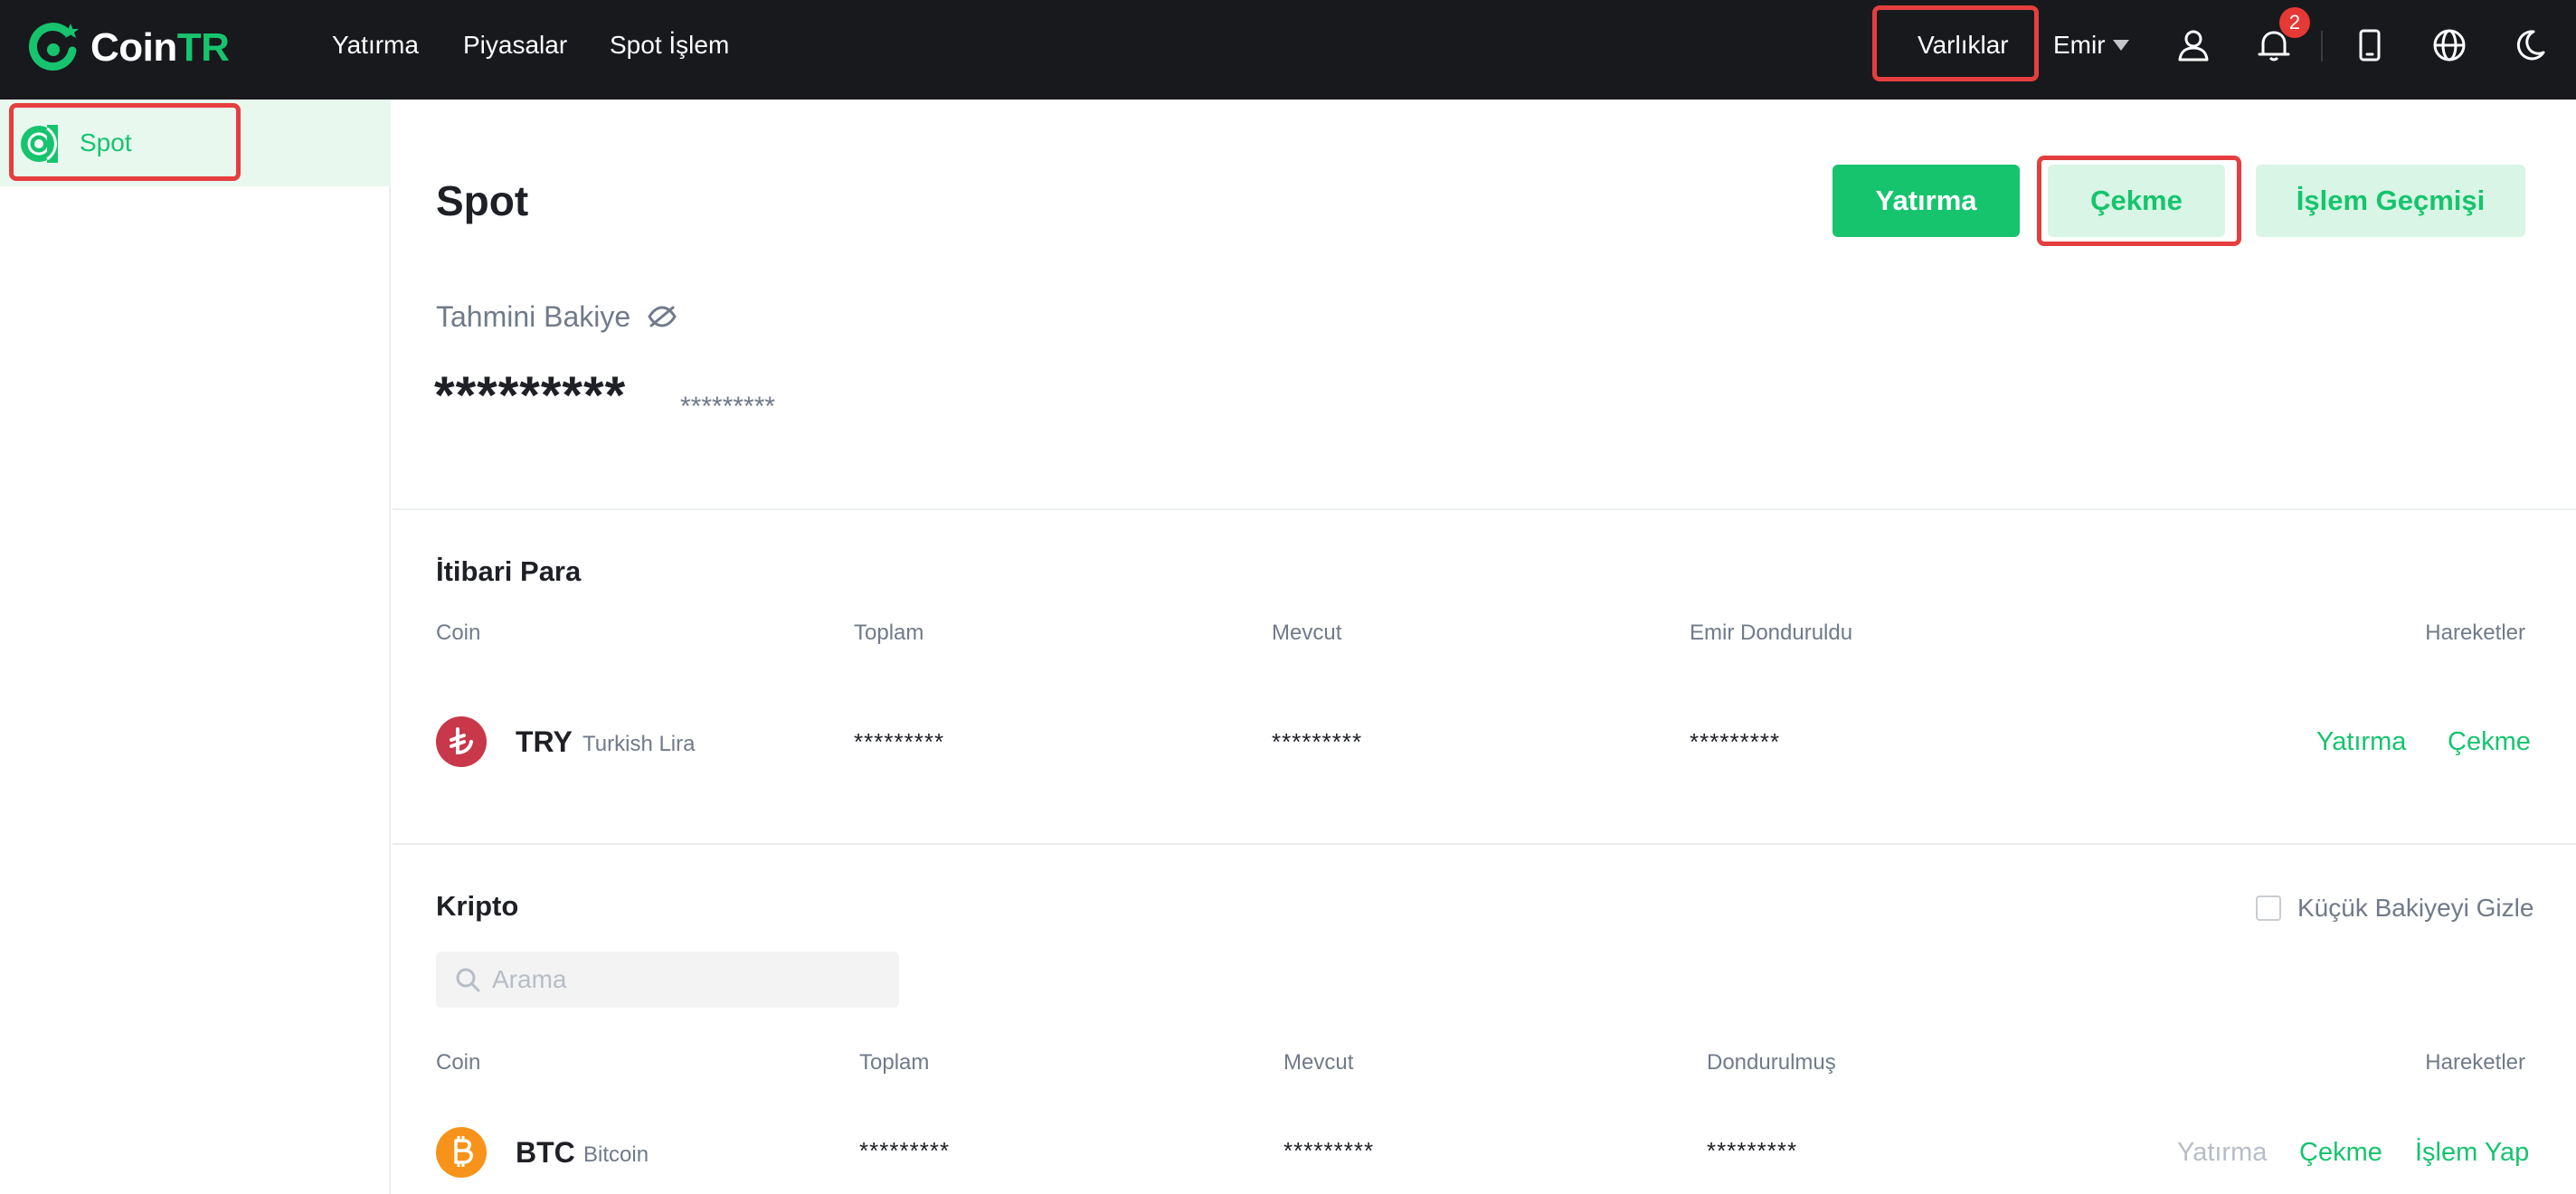 Image resolution: width=2576 pixels, height=1194 pixels. I want to click on fiat-row-withdraw-link: Çekme, so click(2489, 741).